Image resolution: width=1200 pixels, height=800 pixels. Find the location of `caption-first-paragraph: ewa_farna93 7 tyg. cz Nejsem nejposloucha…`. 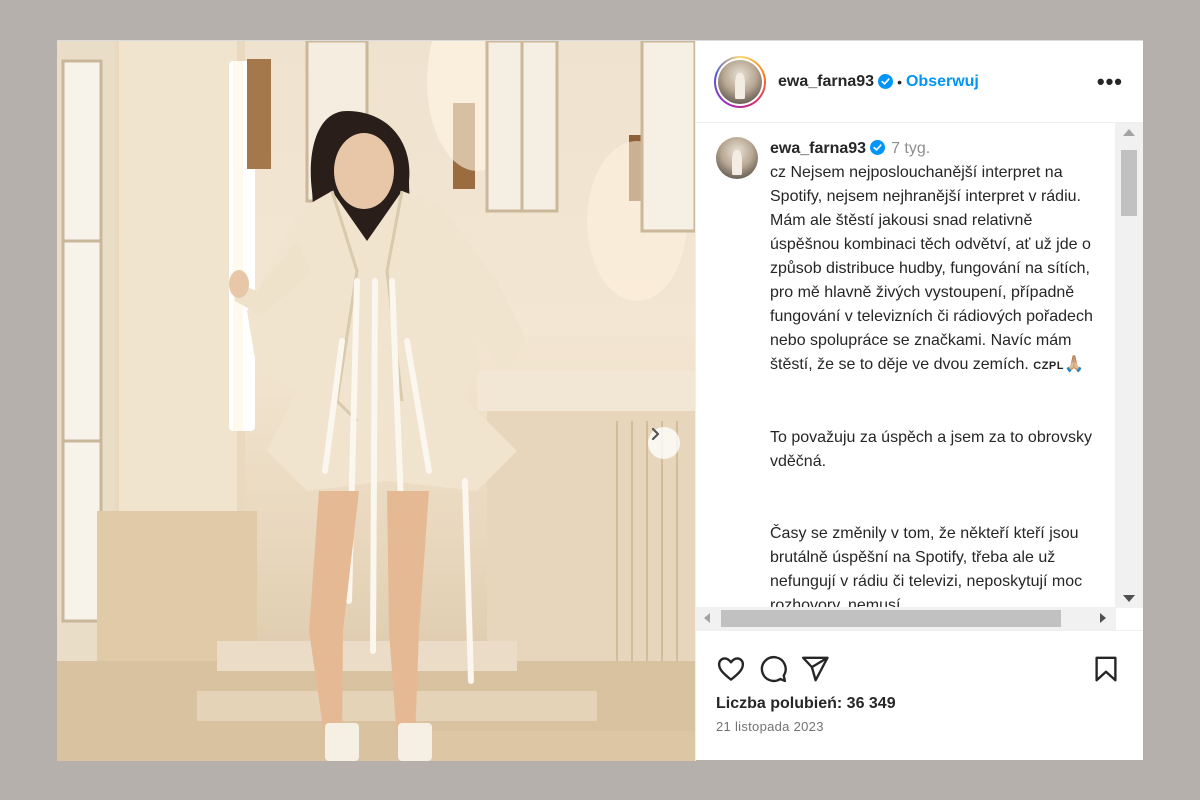

caption-first-paragraph: ewa_farna93 7 tyg. cz Nejsem nejposloucha… is located at coordinates (935, 257).